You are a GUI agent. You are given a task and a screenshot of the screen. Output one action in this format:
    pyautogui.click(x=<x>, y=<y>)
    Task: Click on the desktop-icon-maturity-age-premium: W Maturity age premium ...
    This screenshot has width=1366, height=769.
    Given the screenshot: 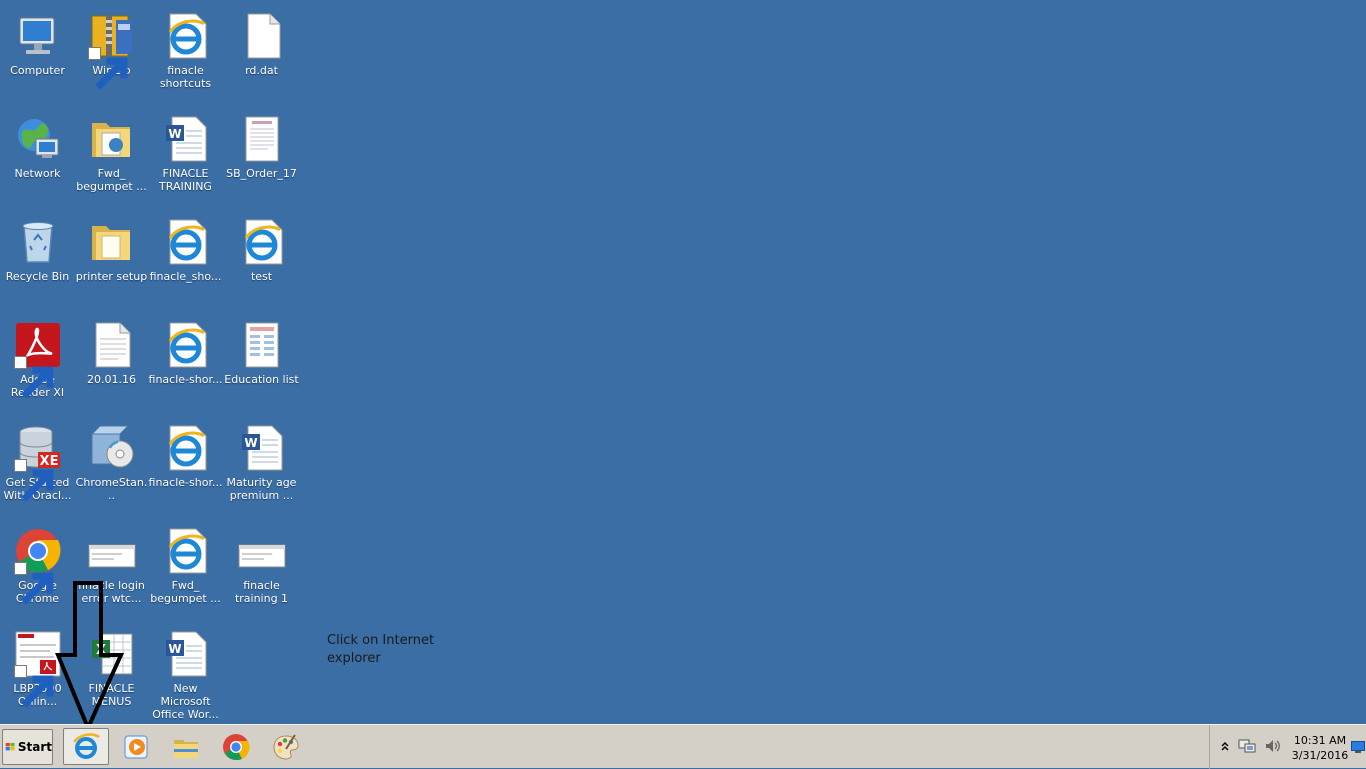 What is the action you would take?
    pyautogui.click(x=261, y=468)
    